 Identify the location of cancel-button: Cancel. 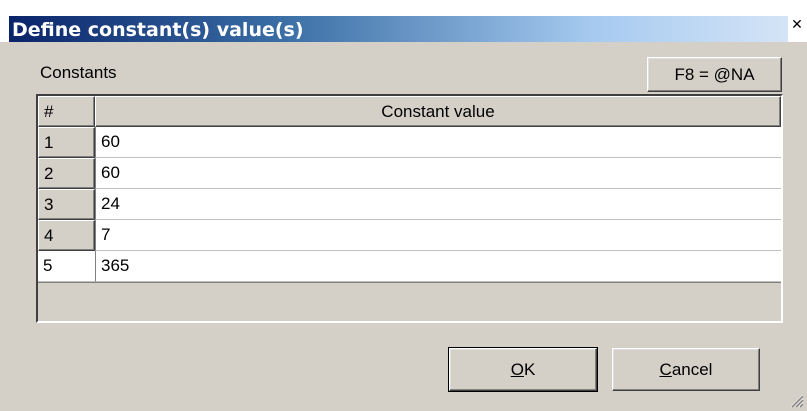
(686, 369).